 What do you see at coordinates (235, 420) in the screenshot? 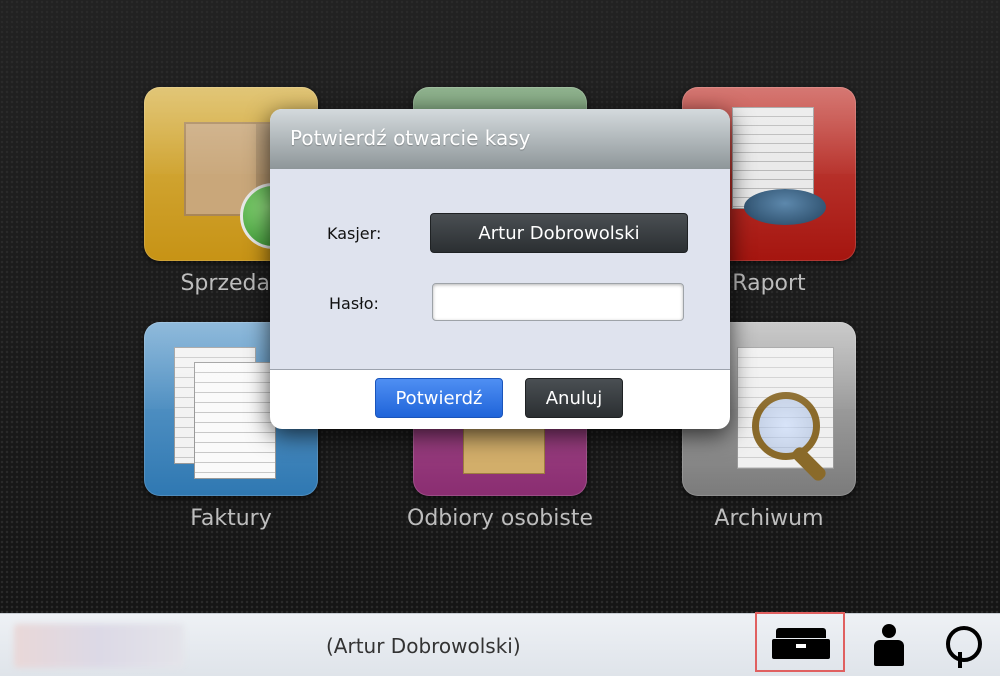
I see `document-icon` at bounding box center [235, 420].